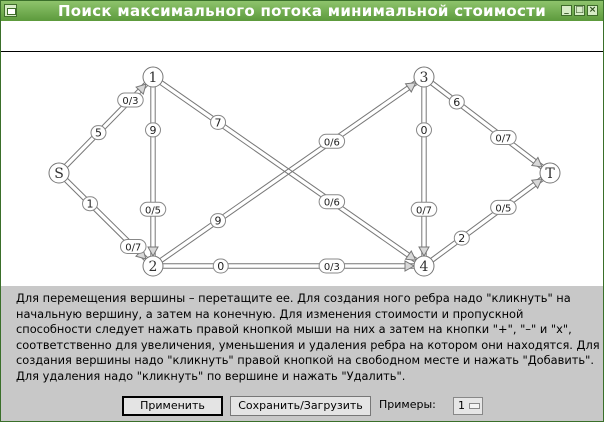 The height and width of the screenshot is (422, 604). I want to click on graph-node-label: S, so click(59, 174).